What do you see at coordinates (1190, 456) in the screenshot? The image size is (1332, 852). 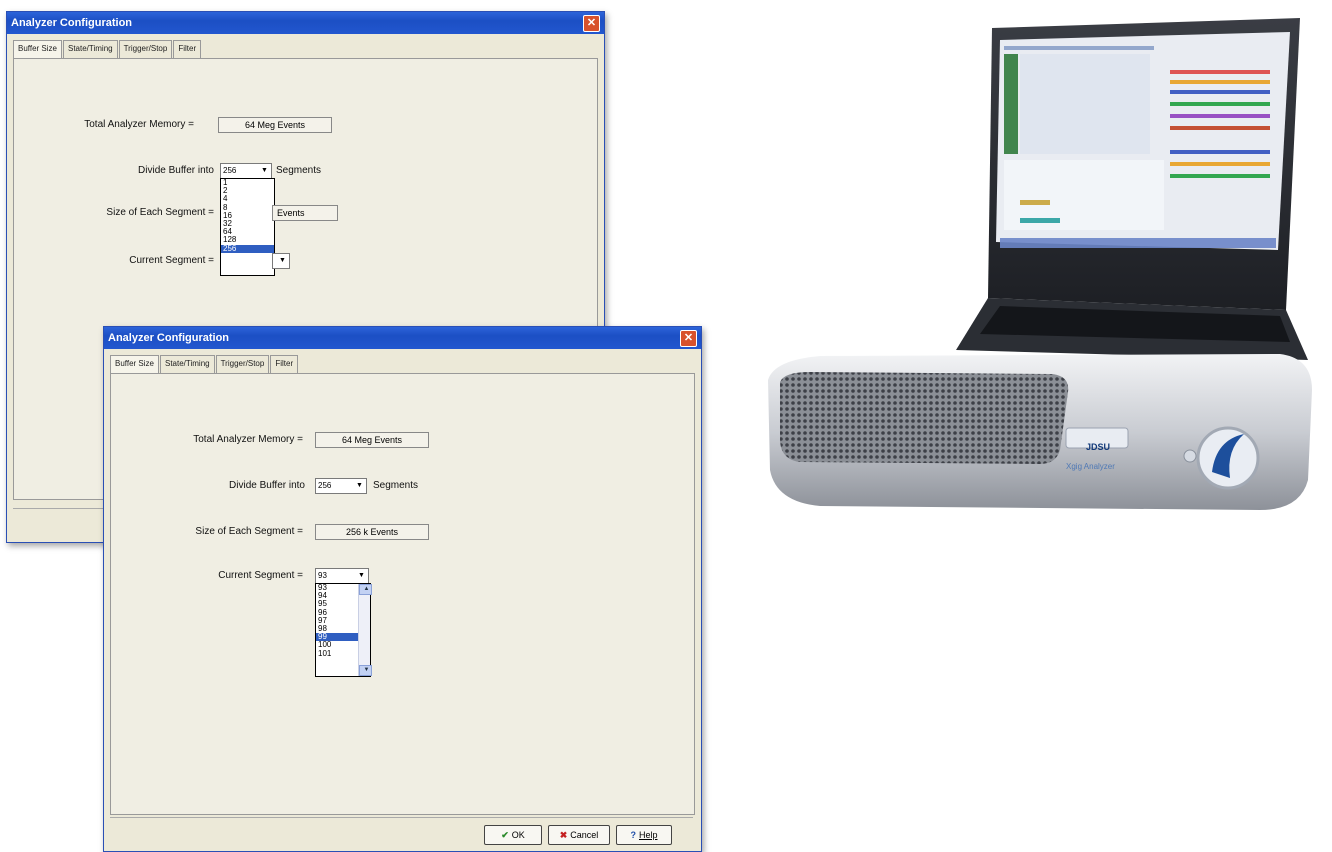 I see `power-button` at bounding box center [1190, 456].